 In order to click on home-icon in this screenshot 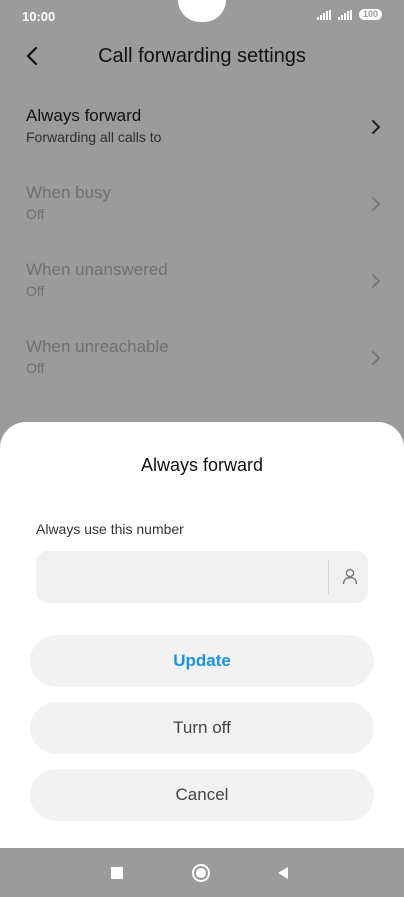, I will do `click(201, 873)`.